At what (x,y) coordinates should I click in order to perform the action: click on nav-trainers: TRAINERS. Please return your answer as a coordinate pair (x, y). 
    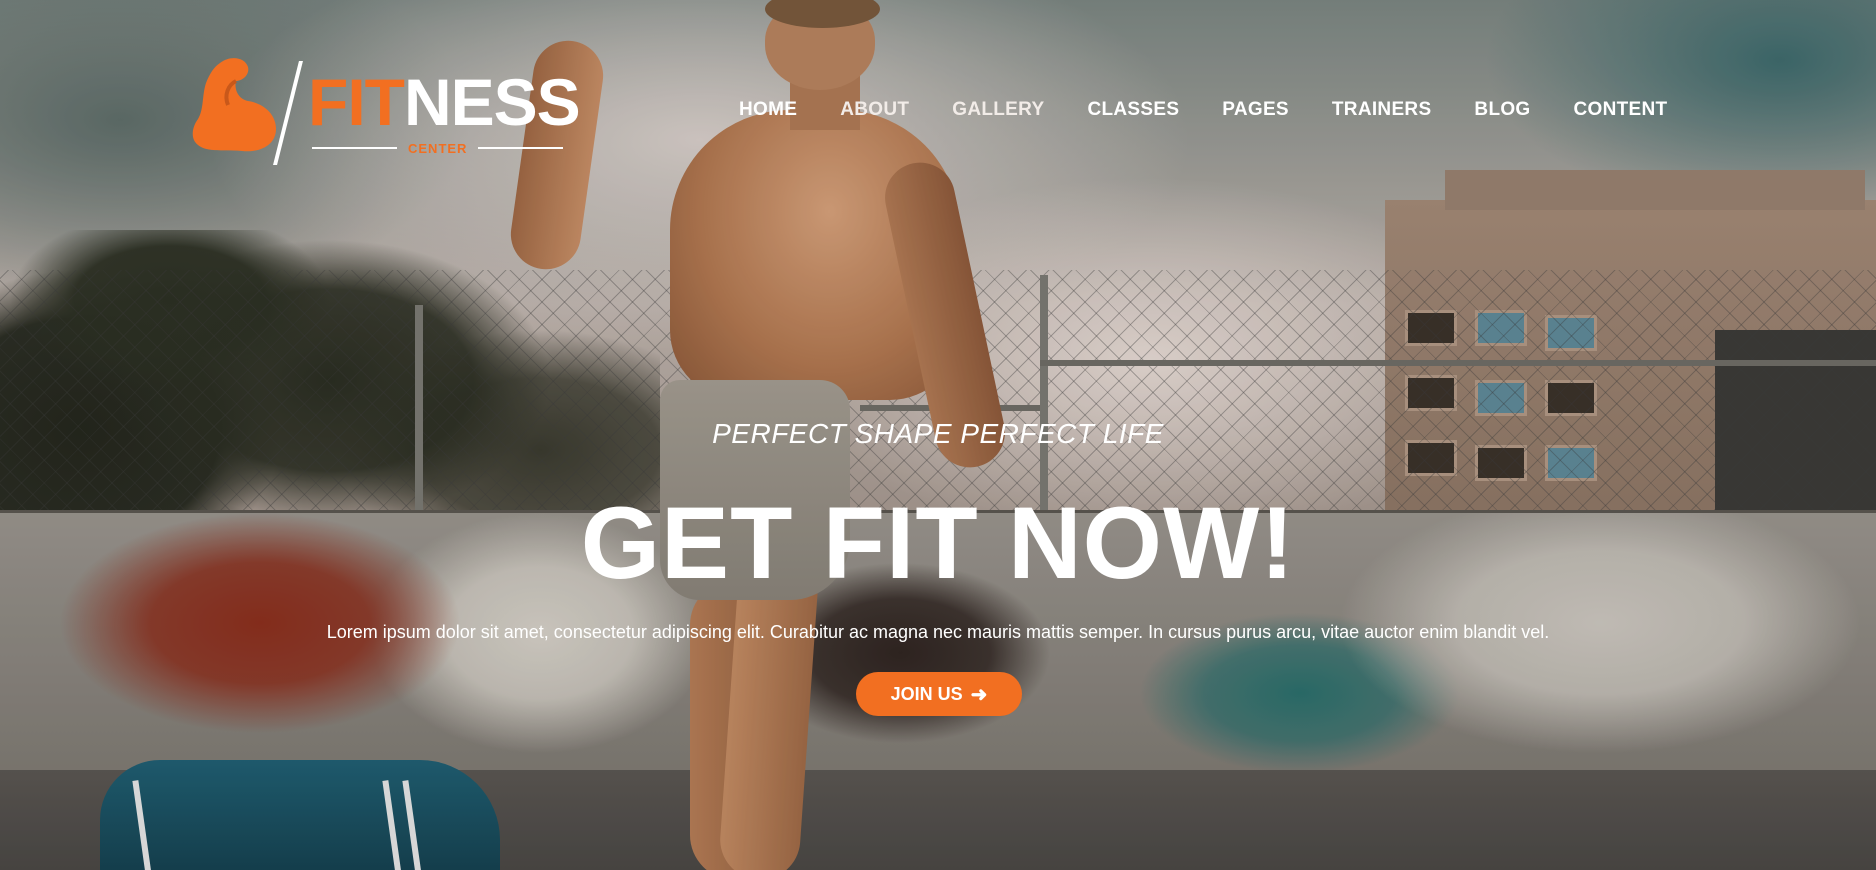
    Looking at the image, I should click on (1382, 111).